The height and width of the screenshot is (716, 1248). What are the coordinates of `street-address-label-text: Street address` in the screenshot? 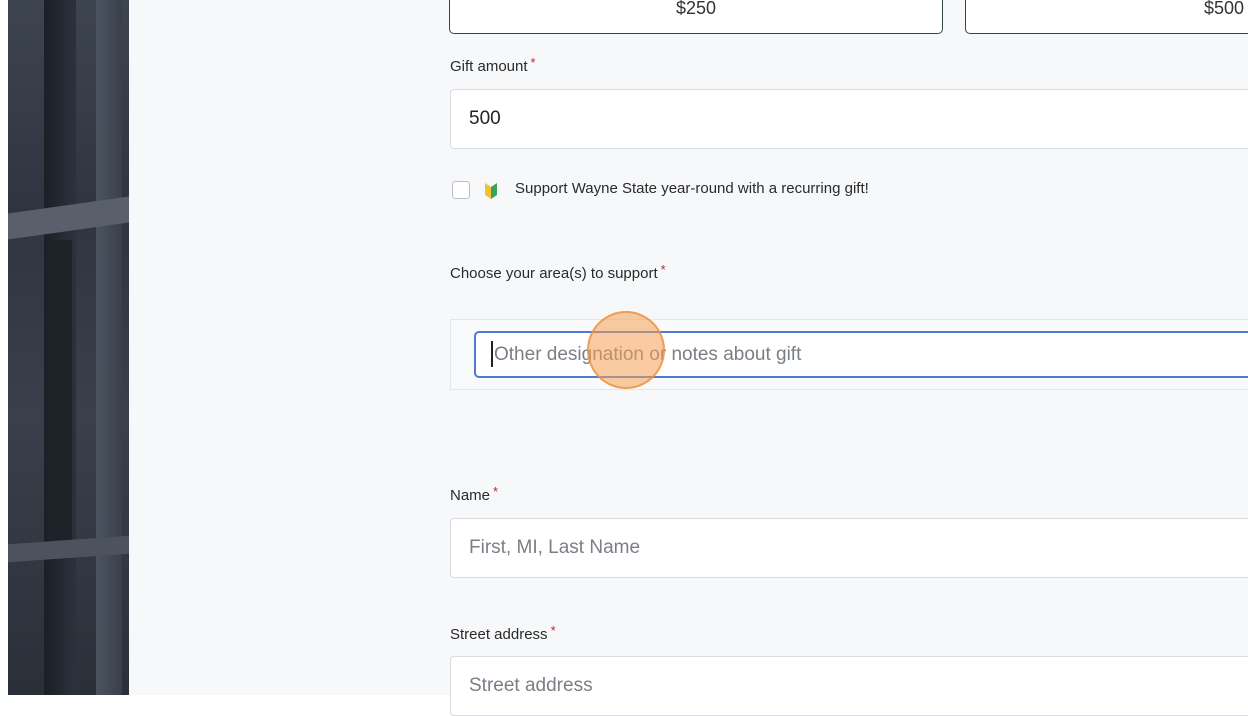 It's located at (499, 634).